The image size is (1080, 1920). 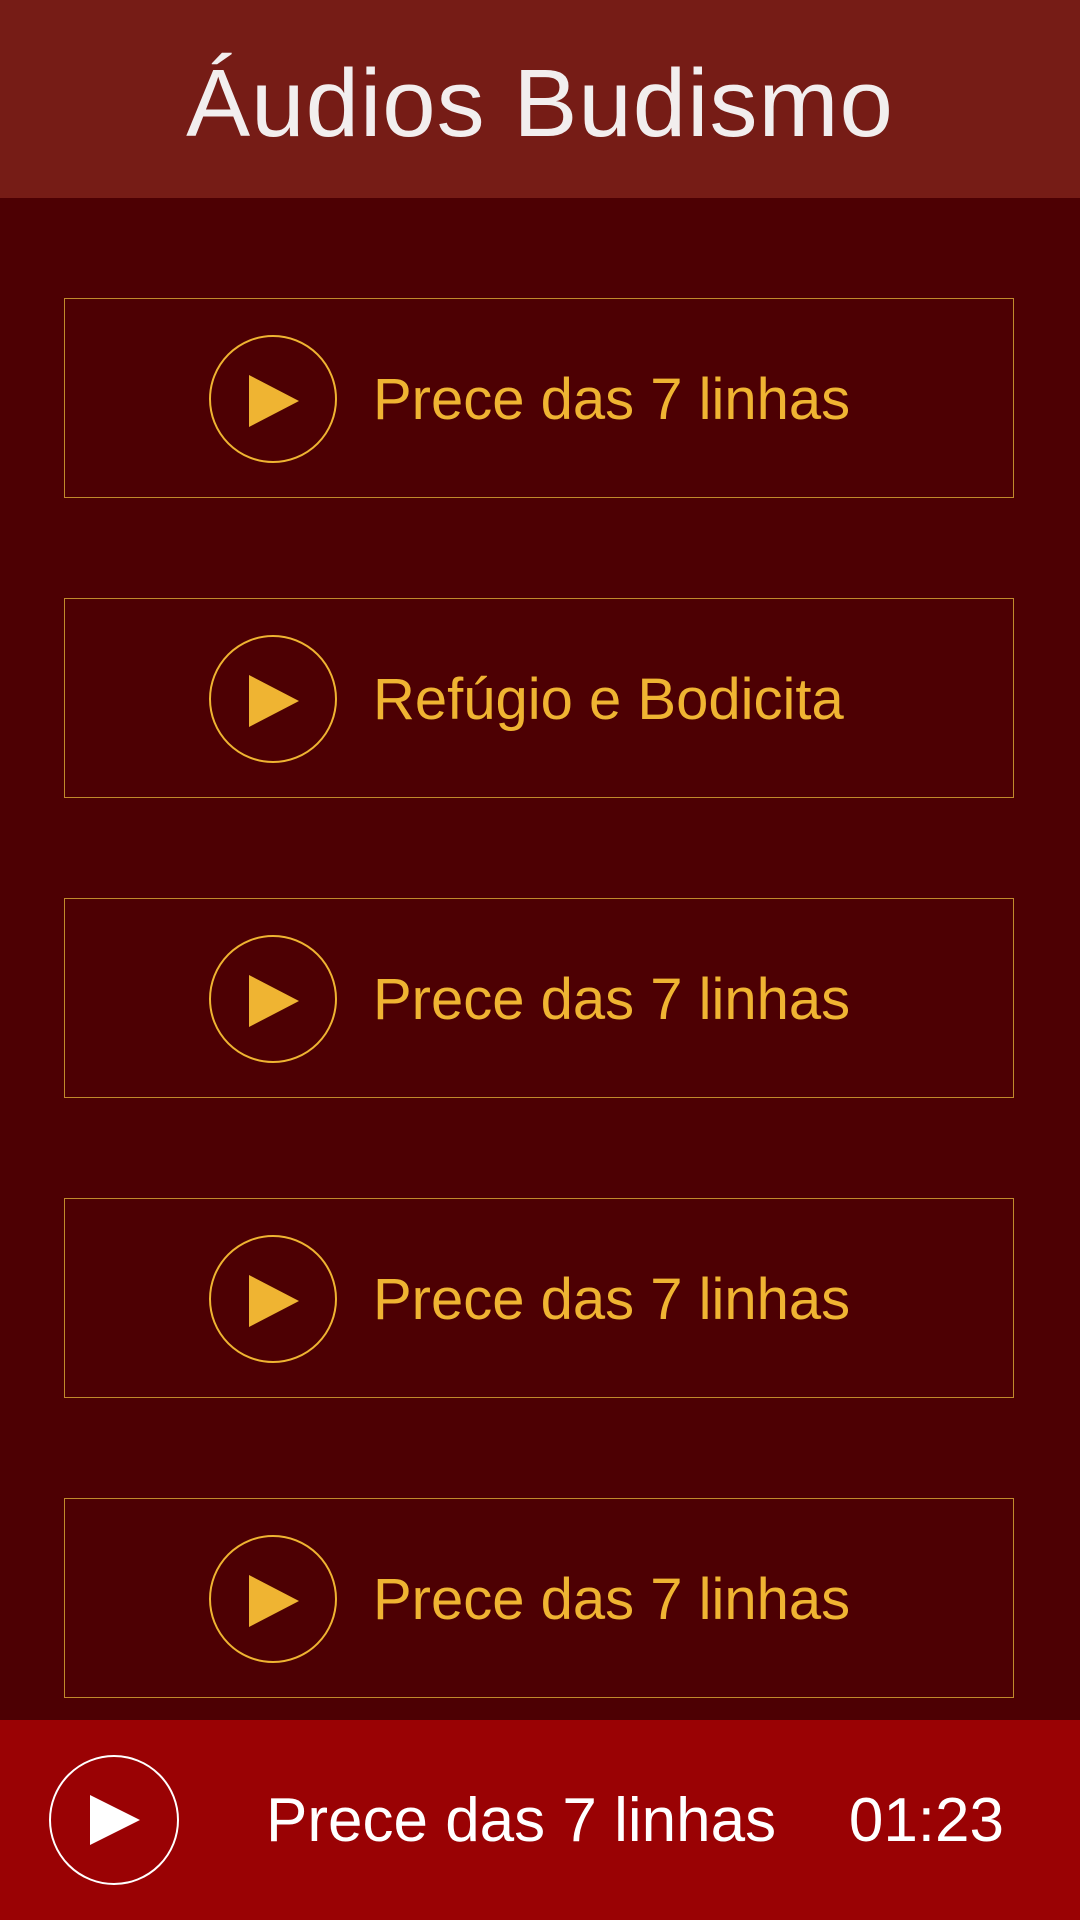 I want to click on track-item: Refúgio e Bodicita, so click(x=539, y=698).